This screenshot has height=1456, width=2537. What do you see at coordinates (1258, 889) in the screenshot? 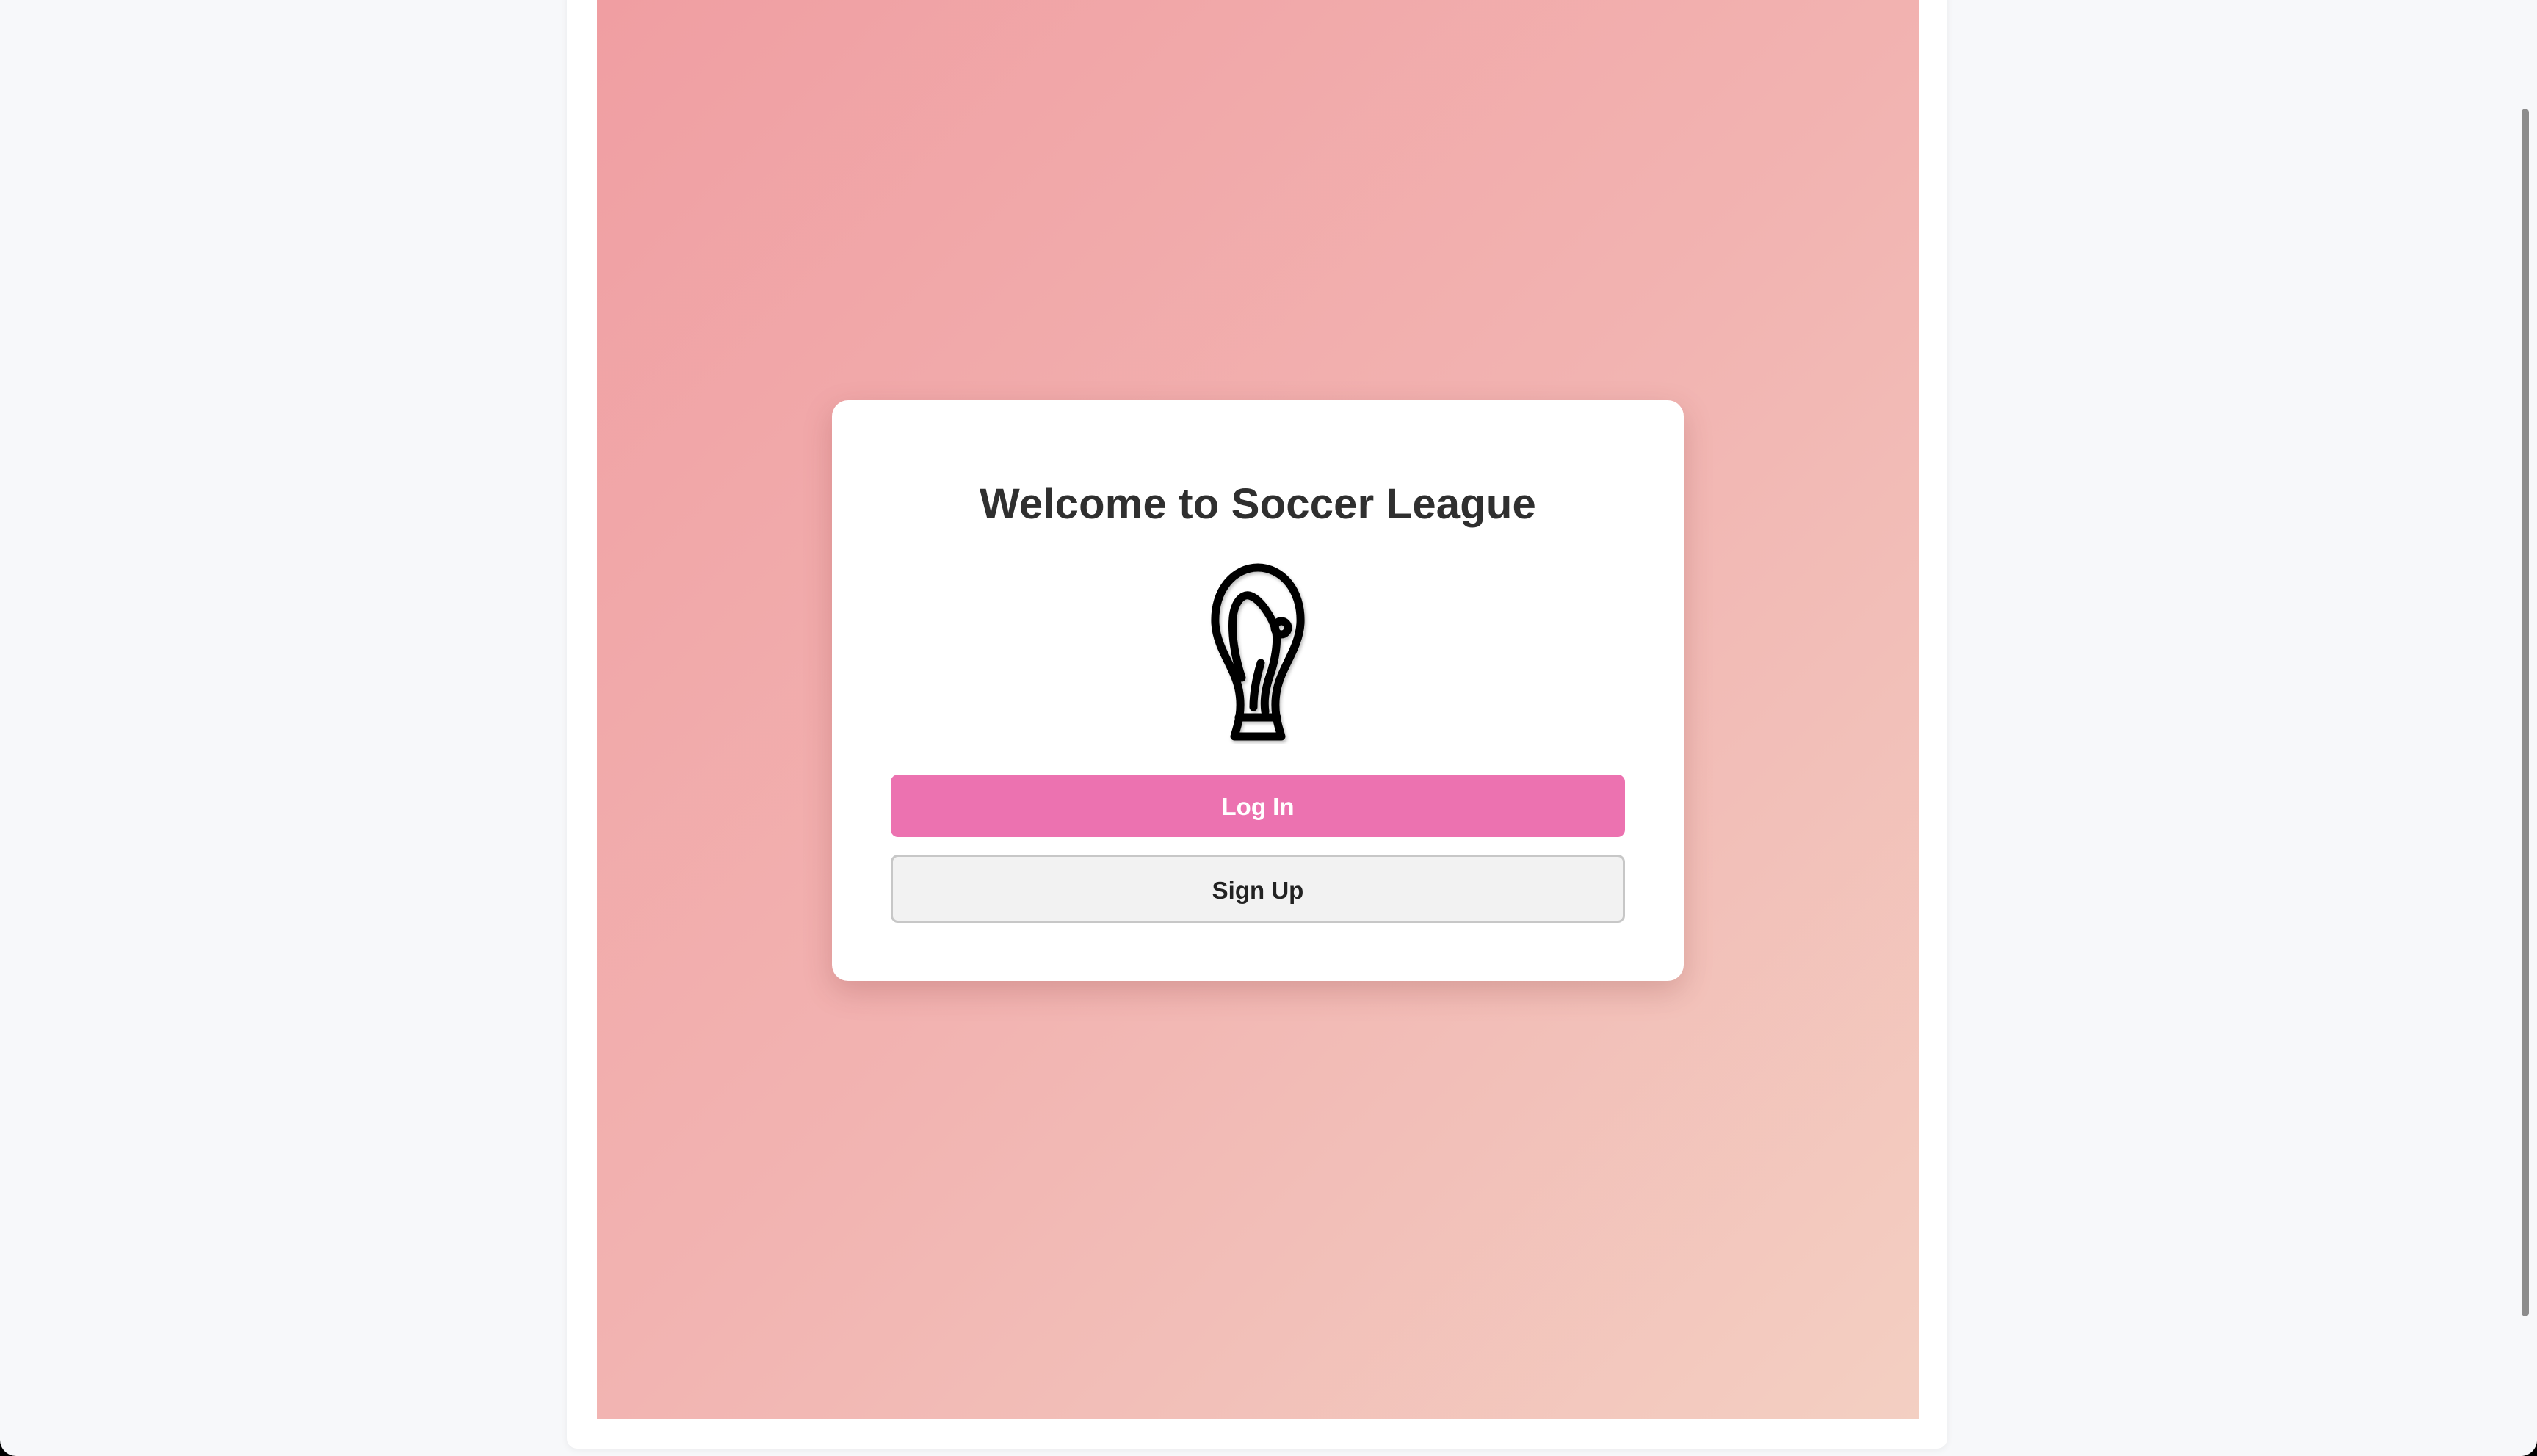
I see `signup-button: Sign Up` at bounding box center [1258, 889].